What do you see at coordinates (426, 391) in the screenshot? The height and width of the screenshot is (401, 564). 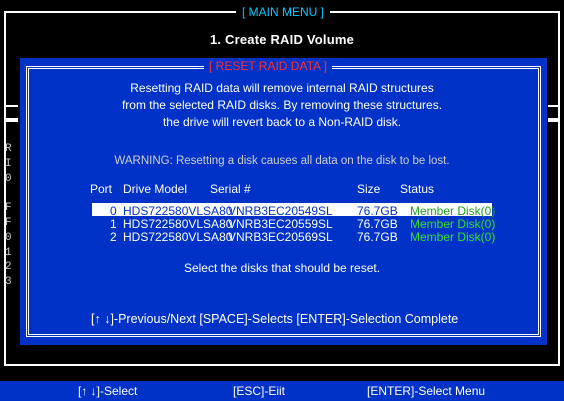 I see `hint-select-menu: [ENTER]-Select Menu` at bounding box center [426, 391].